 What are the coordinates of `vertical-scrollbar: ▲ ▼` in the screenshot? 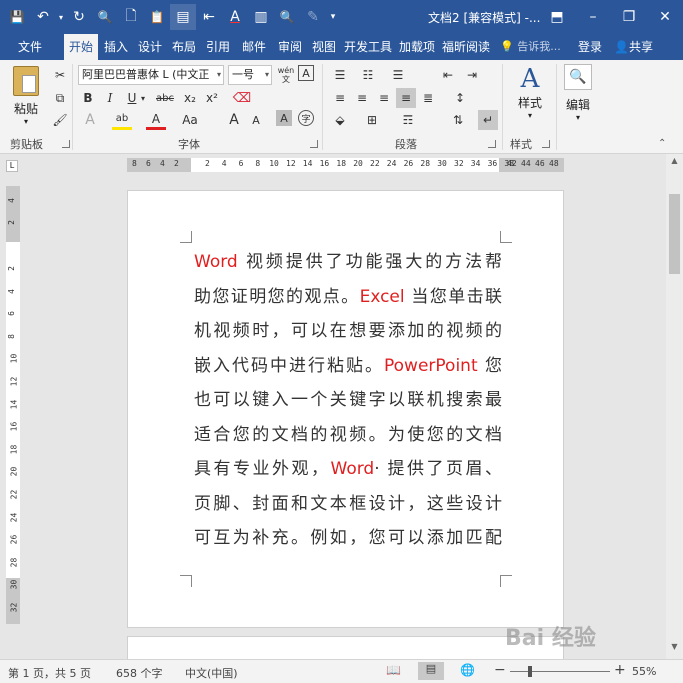 It's located at (674, 406).